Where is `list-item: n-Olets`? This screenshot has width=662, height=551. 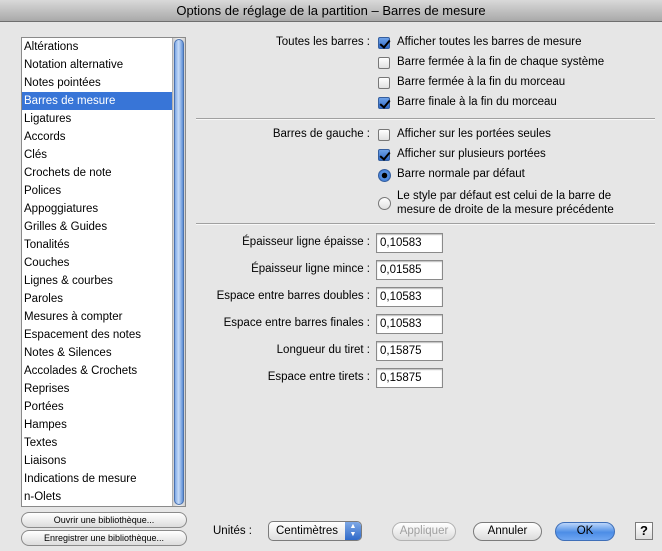
list-item: n-Olets is located at coordinates (97, 497).